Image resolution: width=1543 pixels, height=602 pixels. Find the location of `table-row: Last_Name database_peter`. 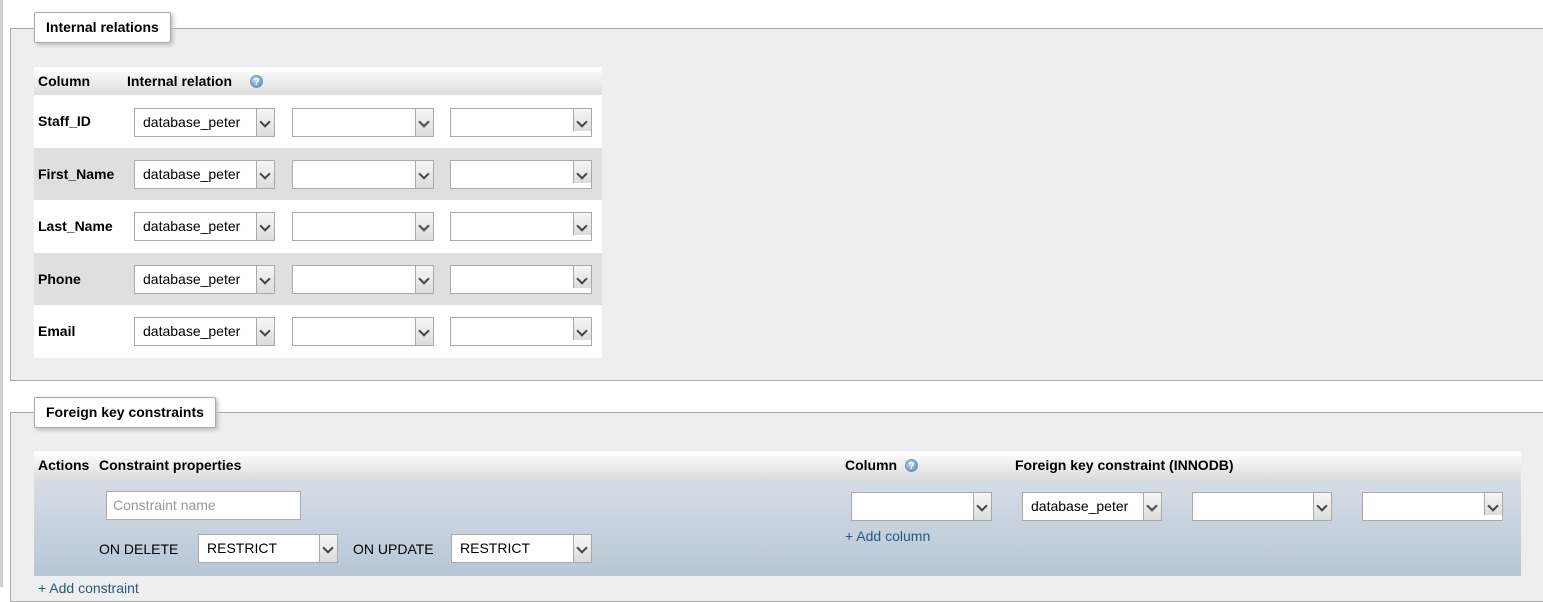

table-row: Last_Name database_peter is located at coordinates (318, 226).